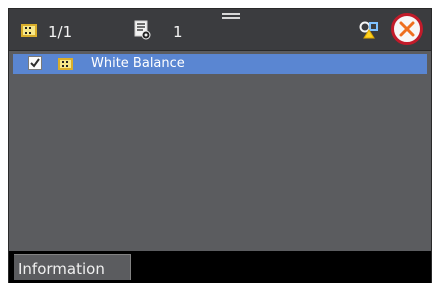 This screenshot has height=290, width=440. I want to click on list-item: White Balance, so click(220, 64).